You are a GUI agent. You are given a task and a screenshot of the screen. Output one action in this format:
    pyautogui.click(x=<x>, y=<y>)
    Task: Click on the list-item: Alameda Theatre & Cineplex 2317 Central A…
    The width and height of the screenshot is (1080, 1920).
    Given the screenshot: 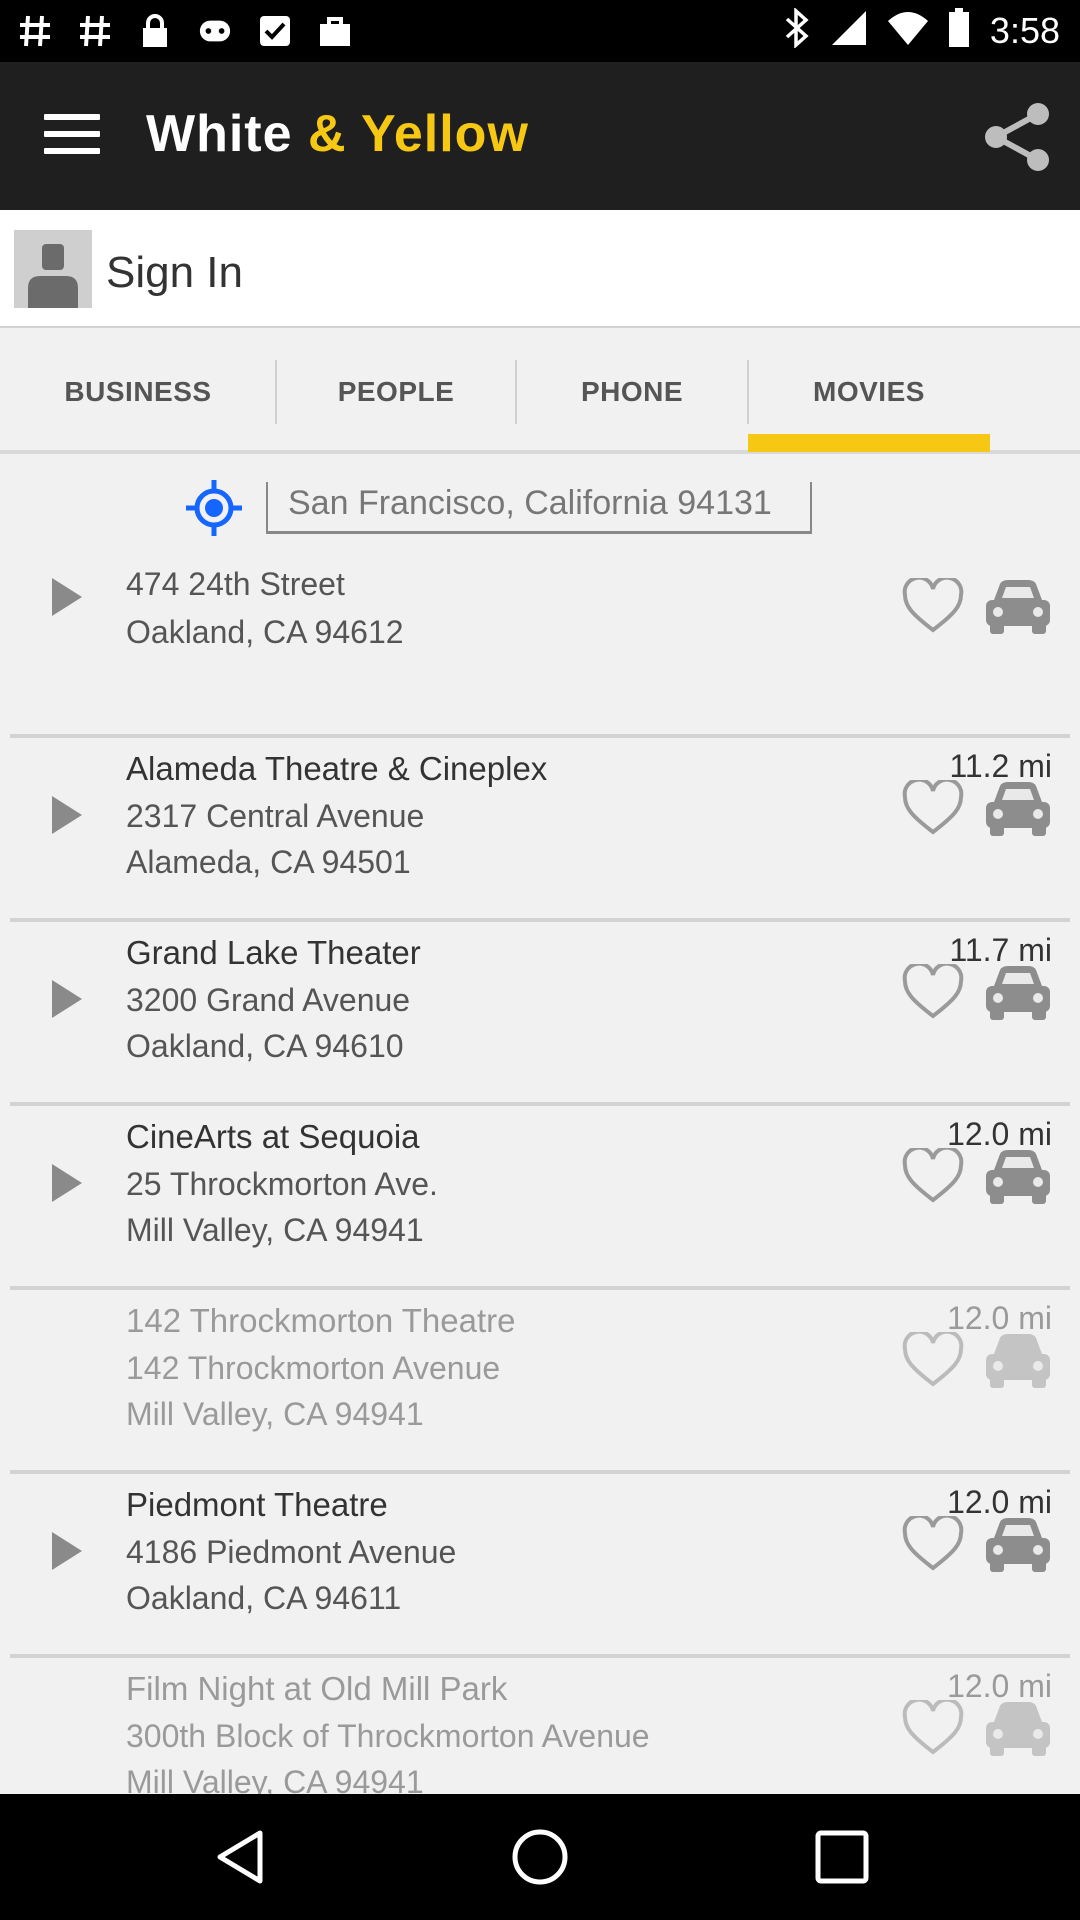 What is the action you would take?
    pyautogui.click(x=540, y=830)
    